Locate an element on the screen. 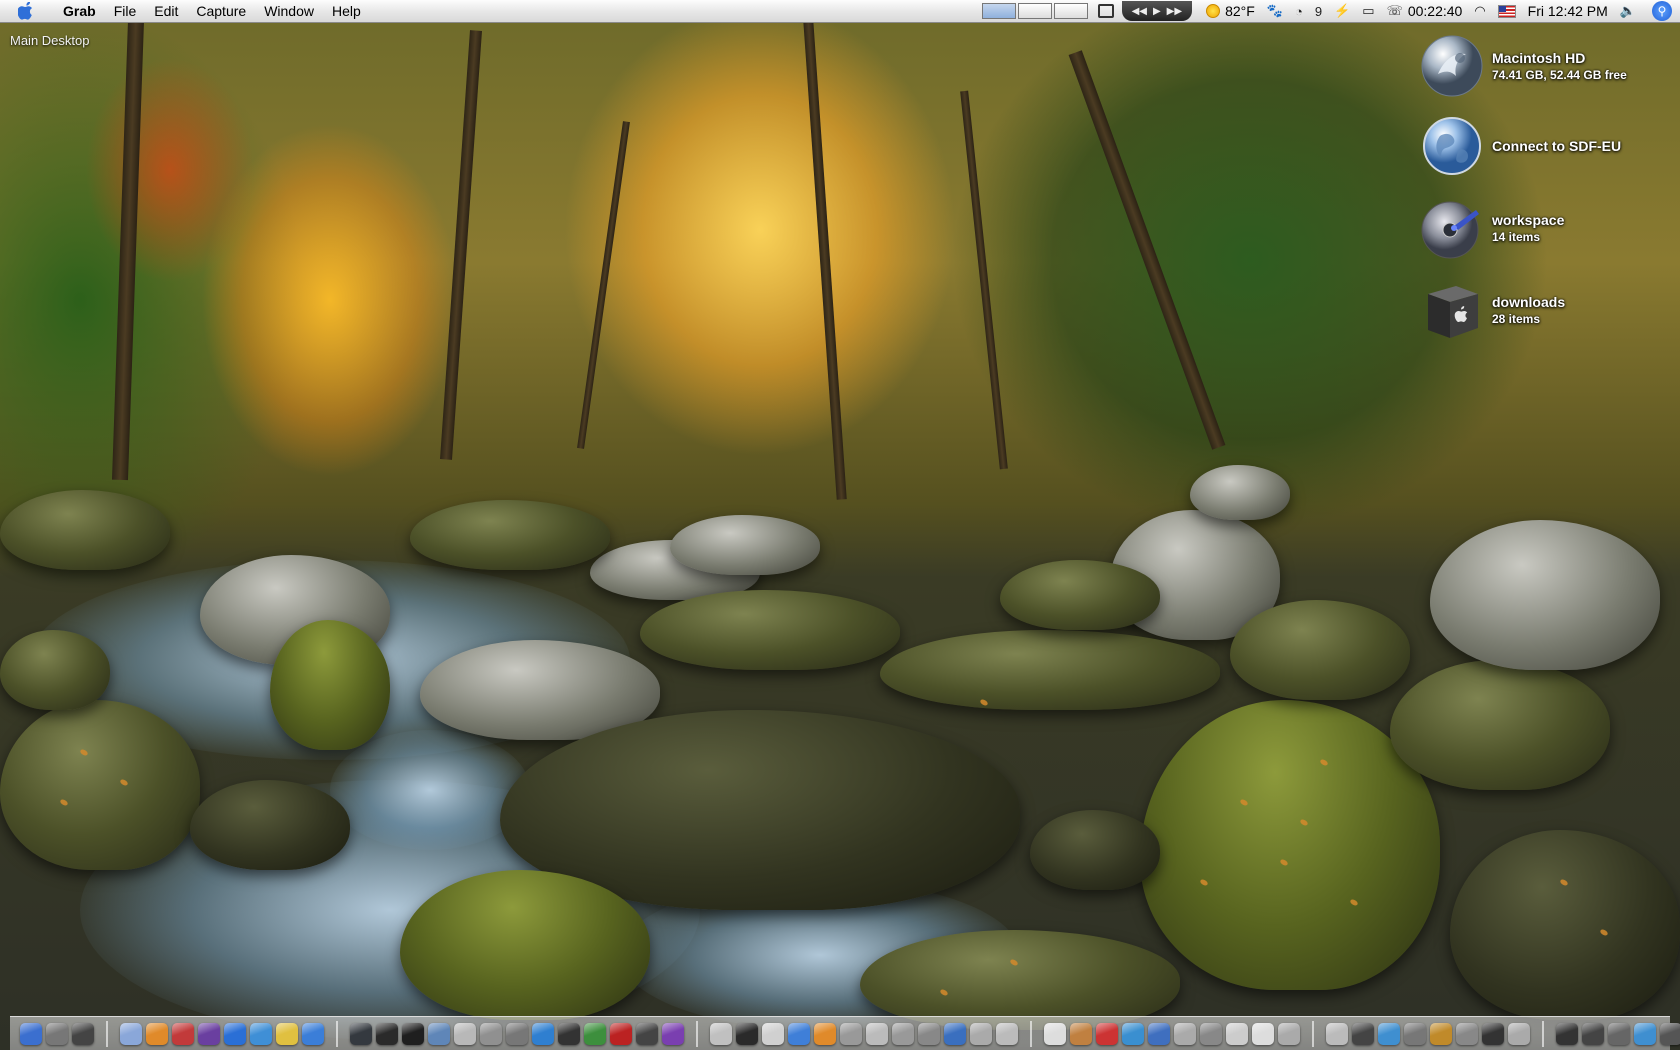 This screenshot has height=1050, width=1680. itunes-controls: ◀◀ ▶ ▶▶ is located at coordinates (1157, 11).